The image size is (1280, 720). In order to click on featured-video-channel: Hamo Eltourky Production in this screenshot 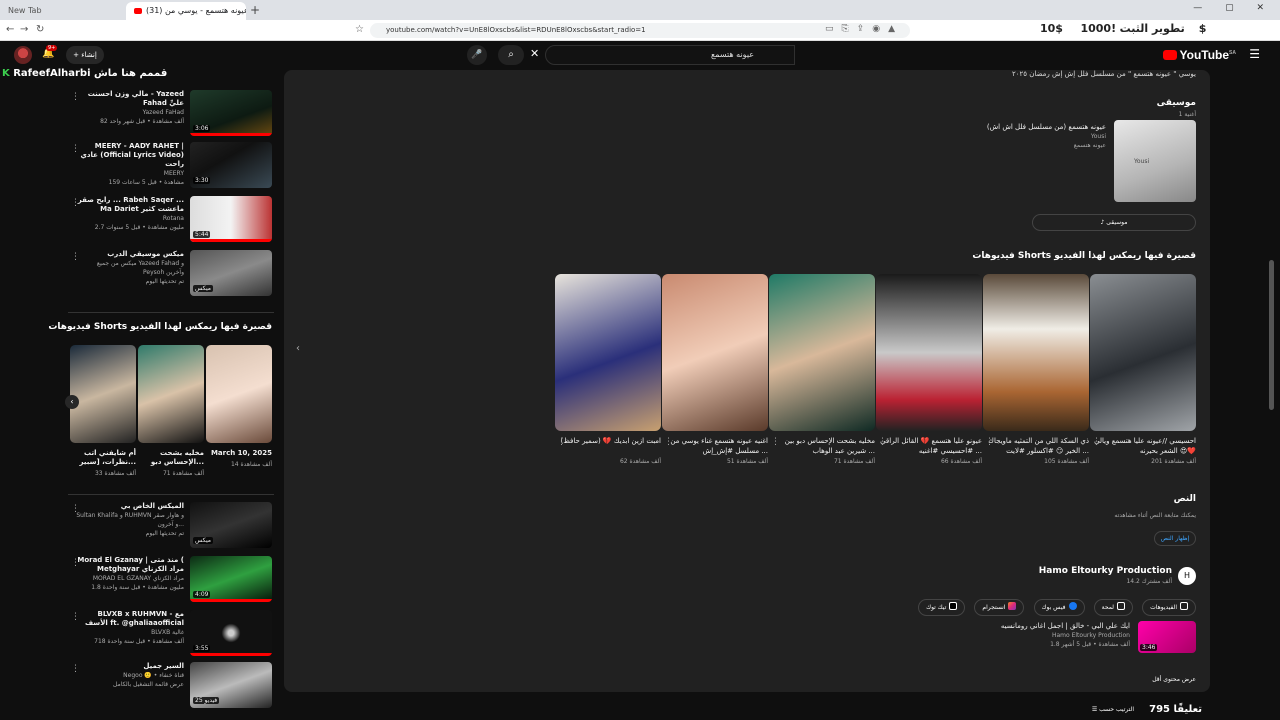, I will do `click(1020, 635)`.